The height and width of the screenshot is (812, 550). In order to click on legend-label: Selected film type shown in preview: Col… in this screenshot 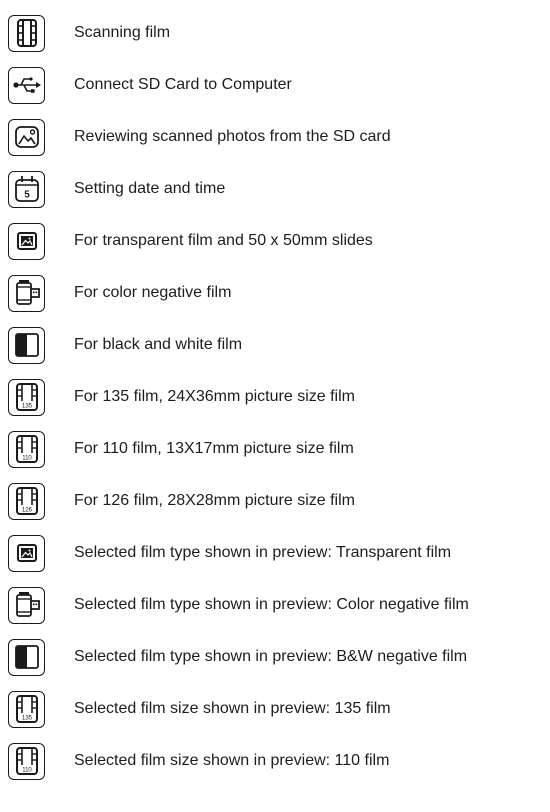, I will do `click(271, 604)`.